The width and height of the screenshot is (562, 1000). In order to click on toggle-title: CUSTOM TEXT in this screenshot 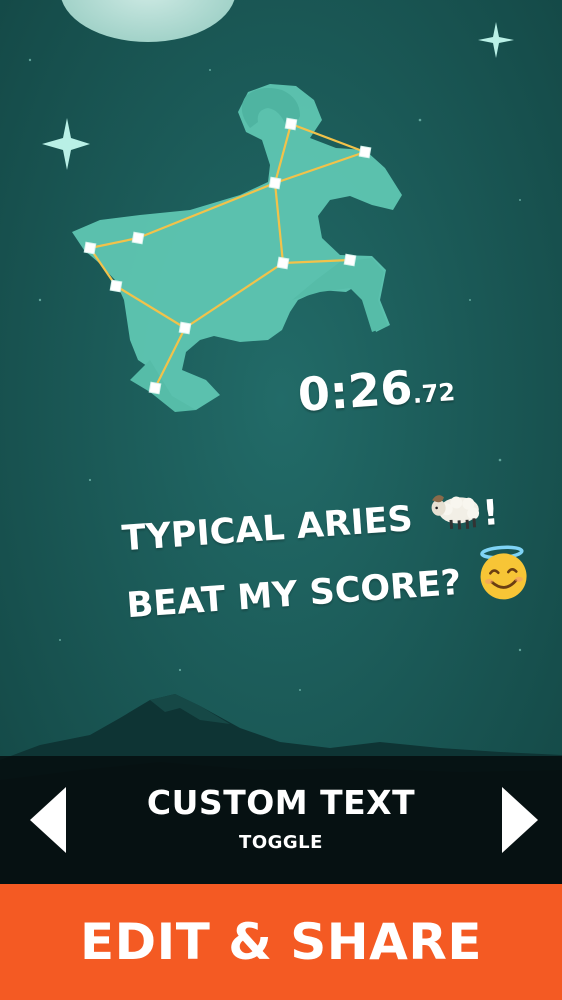, I will do `click(281, 802)`.